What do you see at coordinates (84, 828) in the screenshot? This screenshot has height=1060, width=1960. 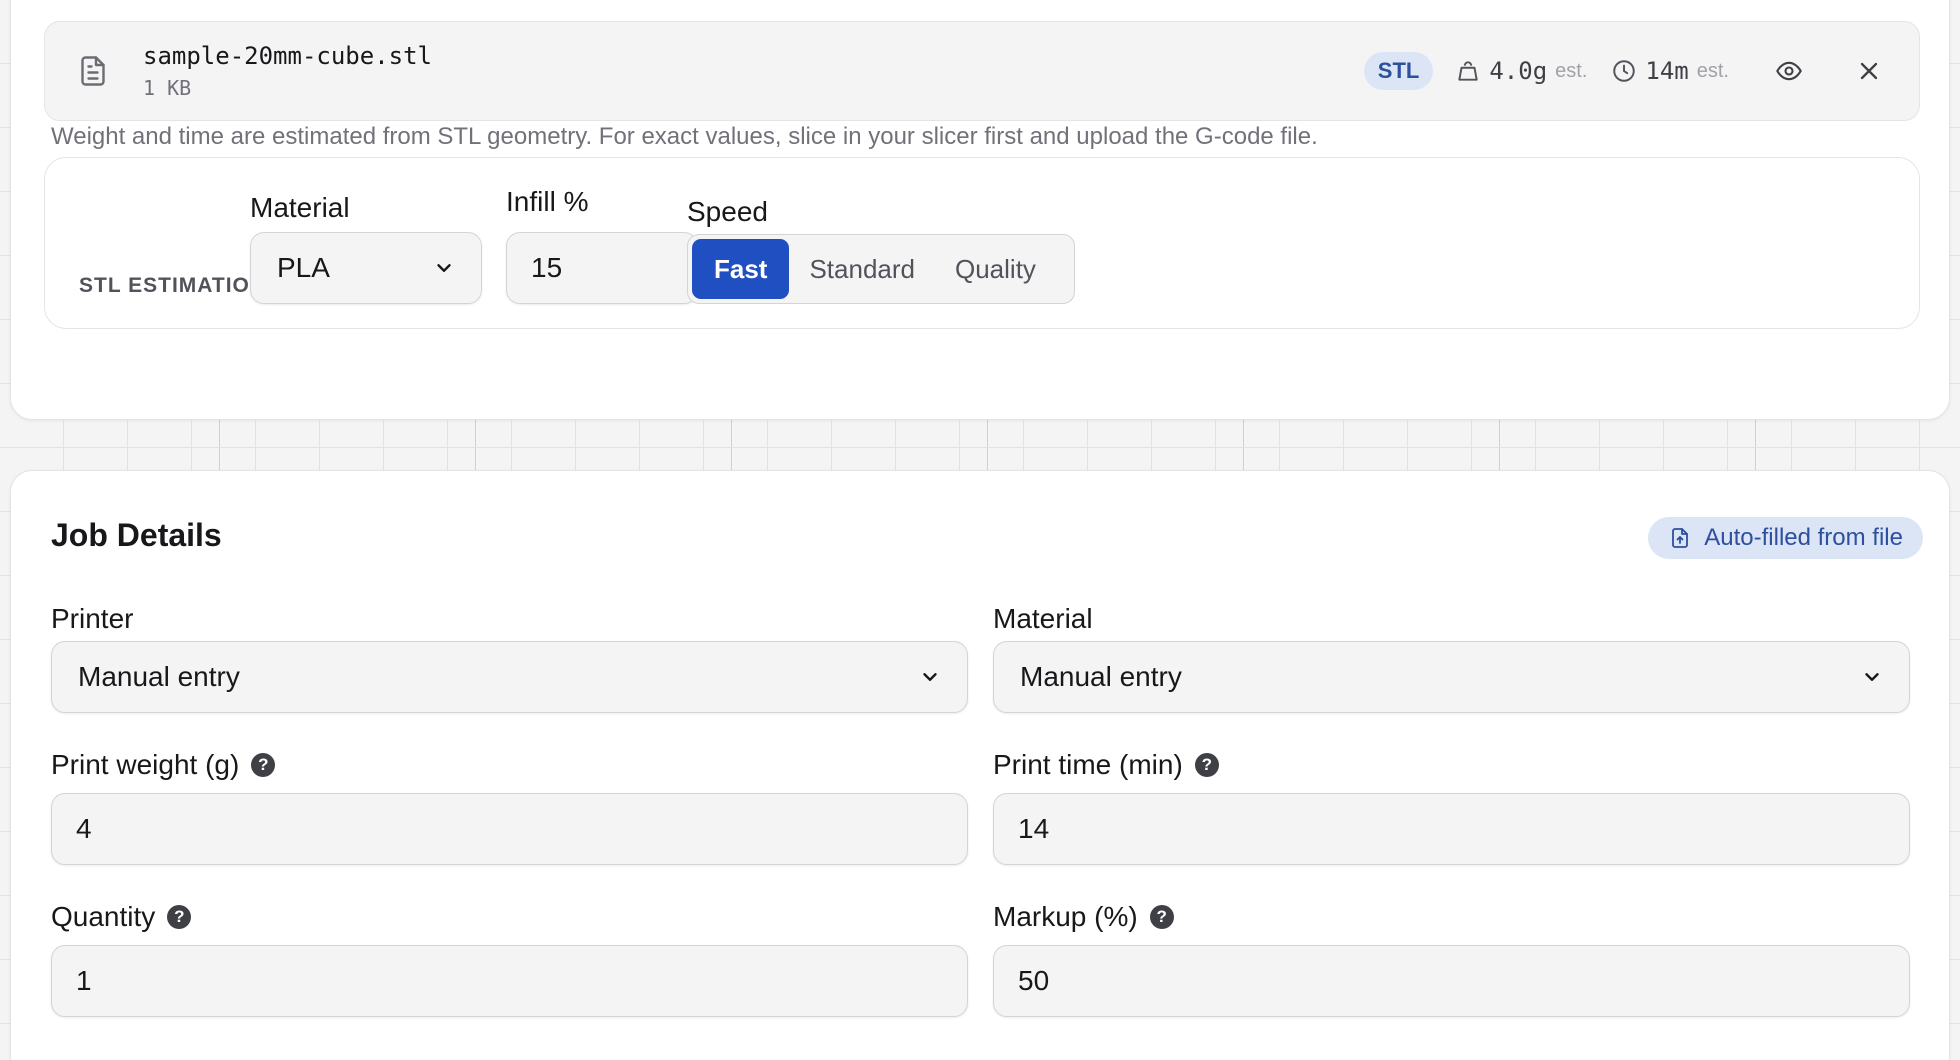 I see `print-weight-value: 4` at bounding box center [84, 828].